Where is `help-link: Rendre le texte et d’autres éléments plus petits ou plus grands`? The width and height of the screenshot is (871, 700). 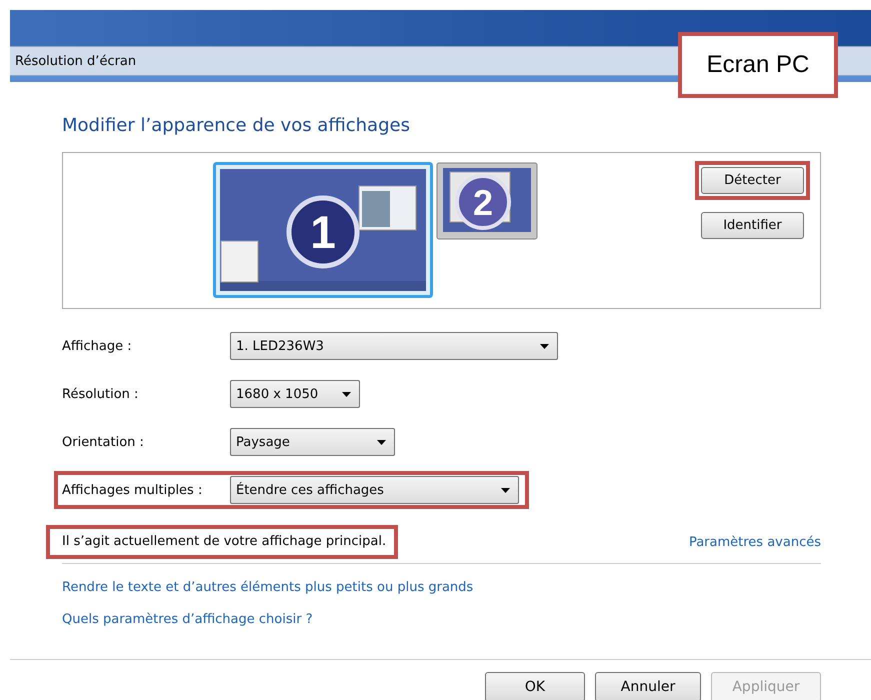 help-link: Rendre le texte et d’autres éléments plus petits ou plus grands is located at coordinates (268, 587).